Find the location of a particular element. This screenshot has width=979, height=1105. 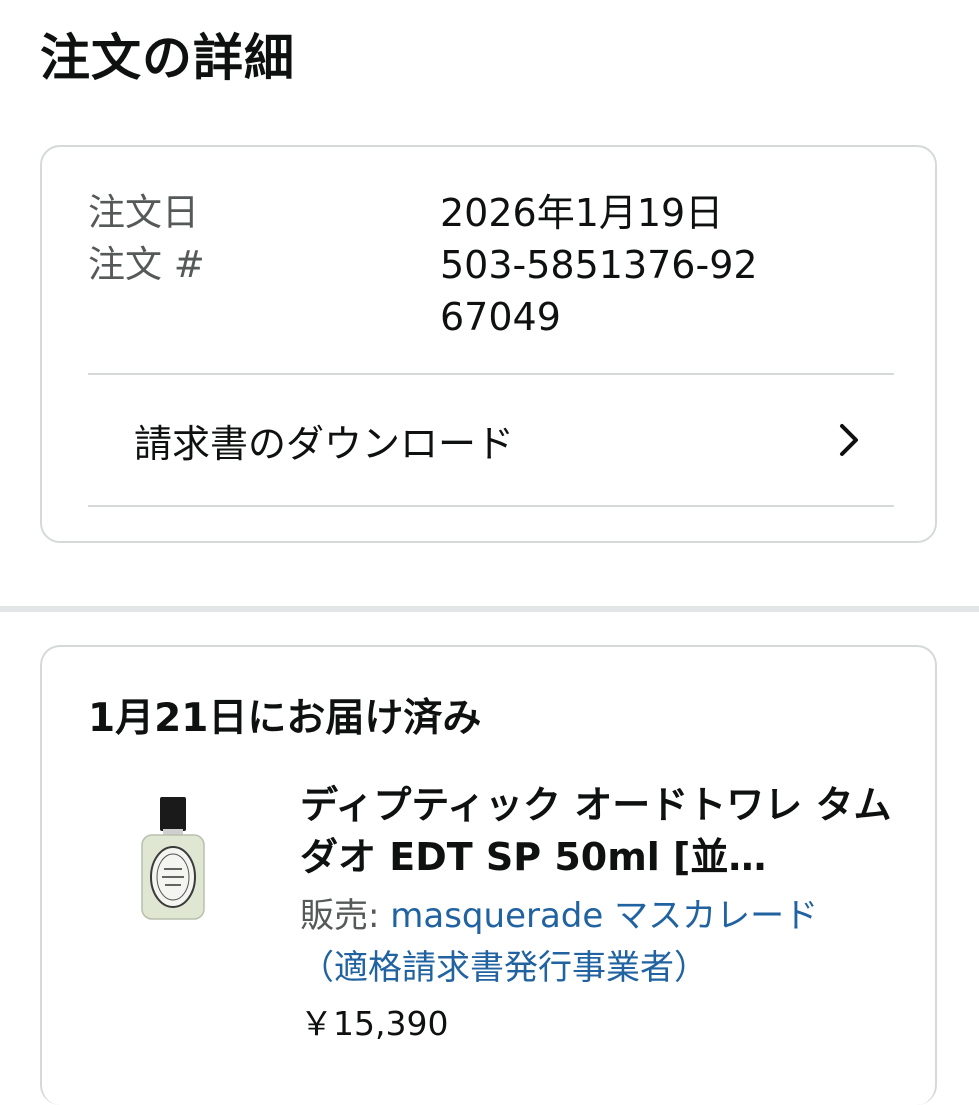

order-number-label: 注文 # is located at coordinates (146, 264).